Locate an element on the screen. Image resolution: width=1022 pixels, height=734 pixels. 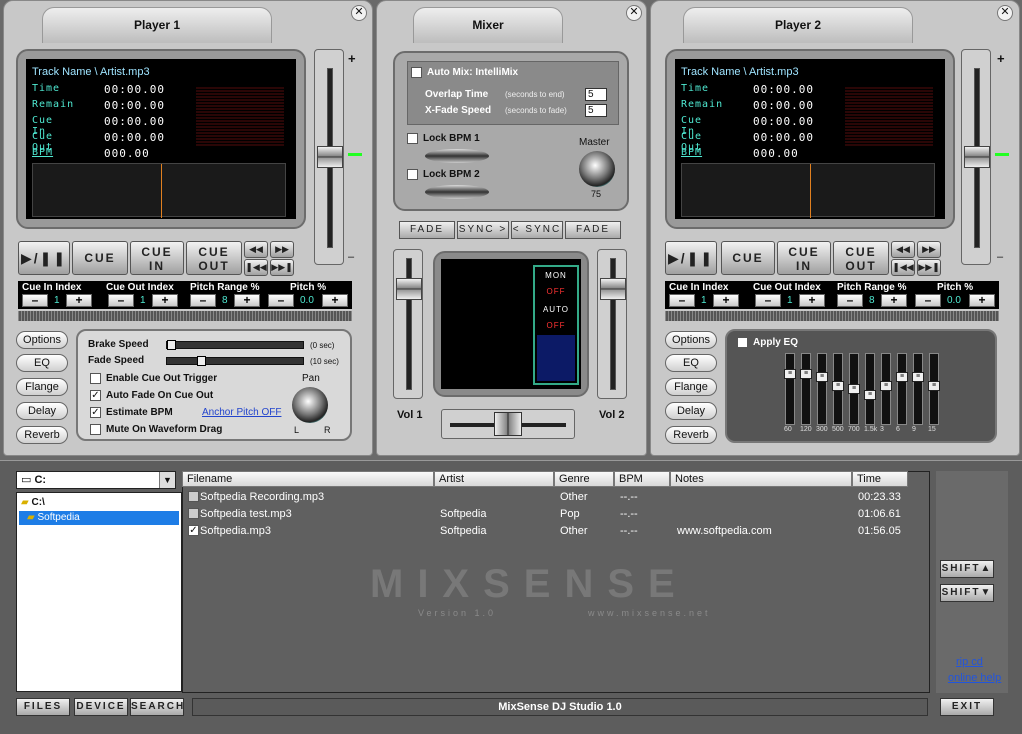
chevron-down-icon: ▼ is located at coordinates (167, 480).